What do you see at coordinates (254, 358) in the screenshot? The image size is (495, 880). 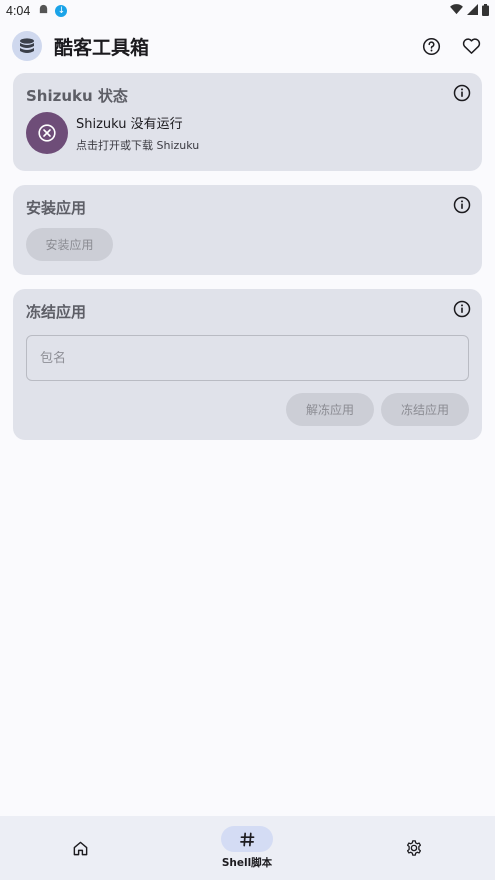 I see `package-name-input` at bounding box center [254, 358].